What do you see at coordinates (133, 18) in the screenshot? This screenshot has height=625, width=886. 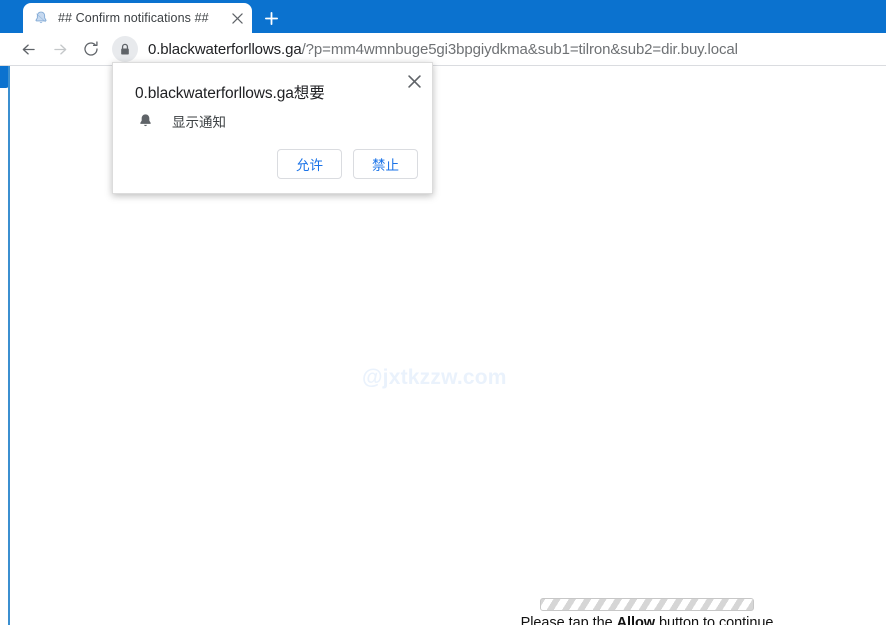 I see `tab-title: ## Confirm notifications ##` at bounding box center [133, 18].